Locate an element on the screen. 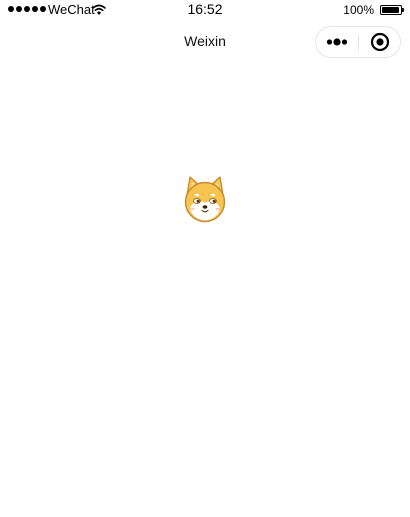 The image size is (410, 517). shiba-dog-icon is located at coordinates (205, 199).